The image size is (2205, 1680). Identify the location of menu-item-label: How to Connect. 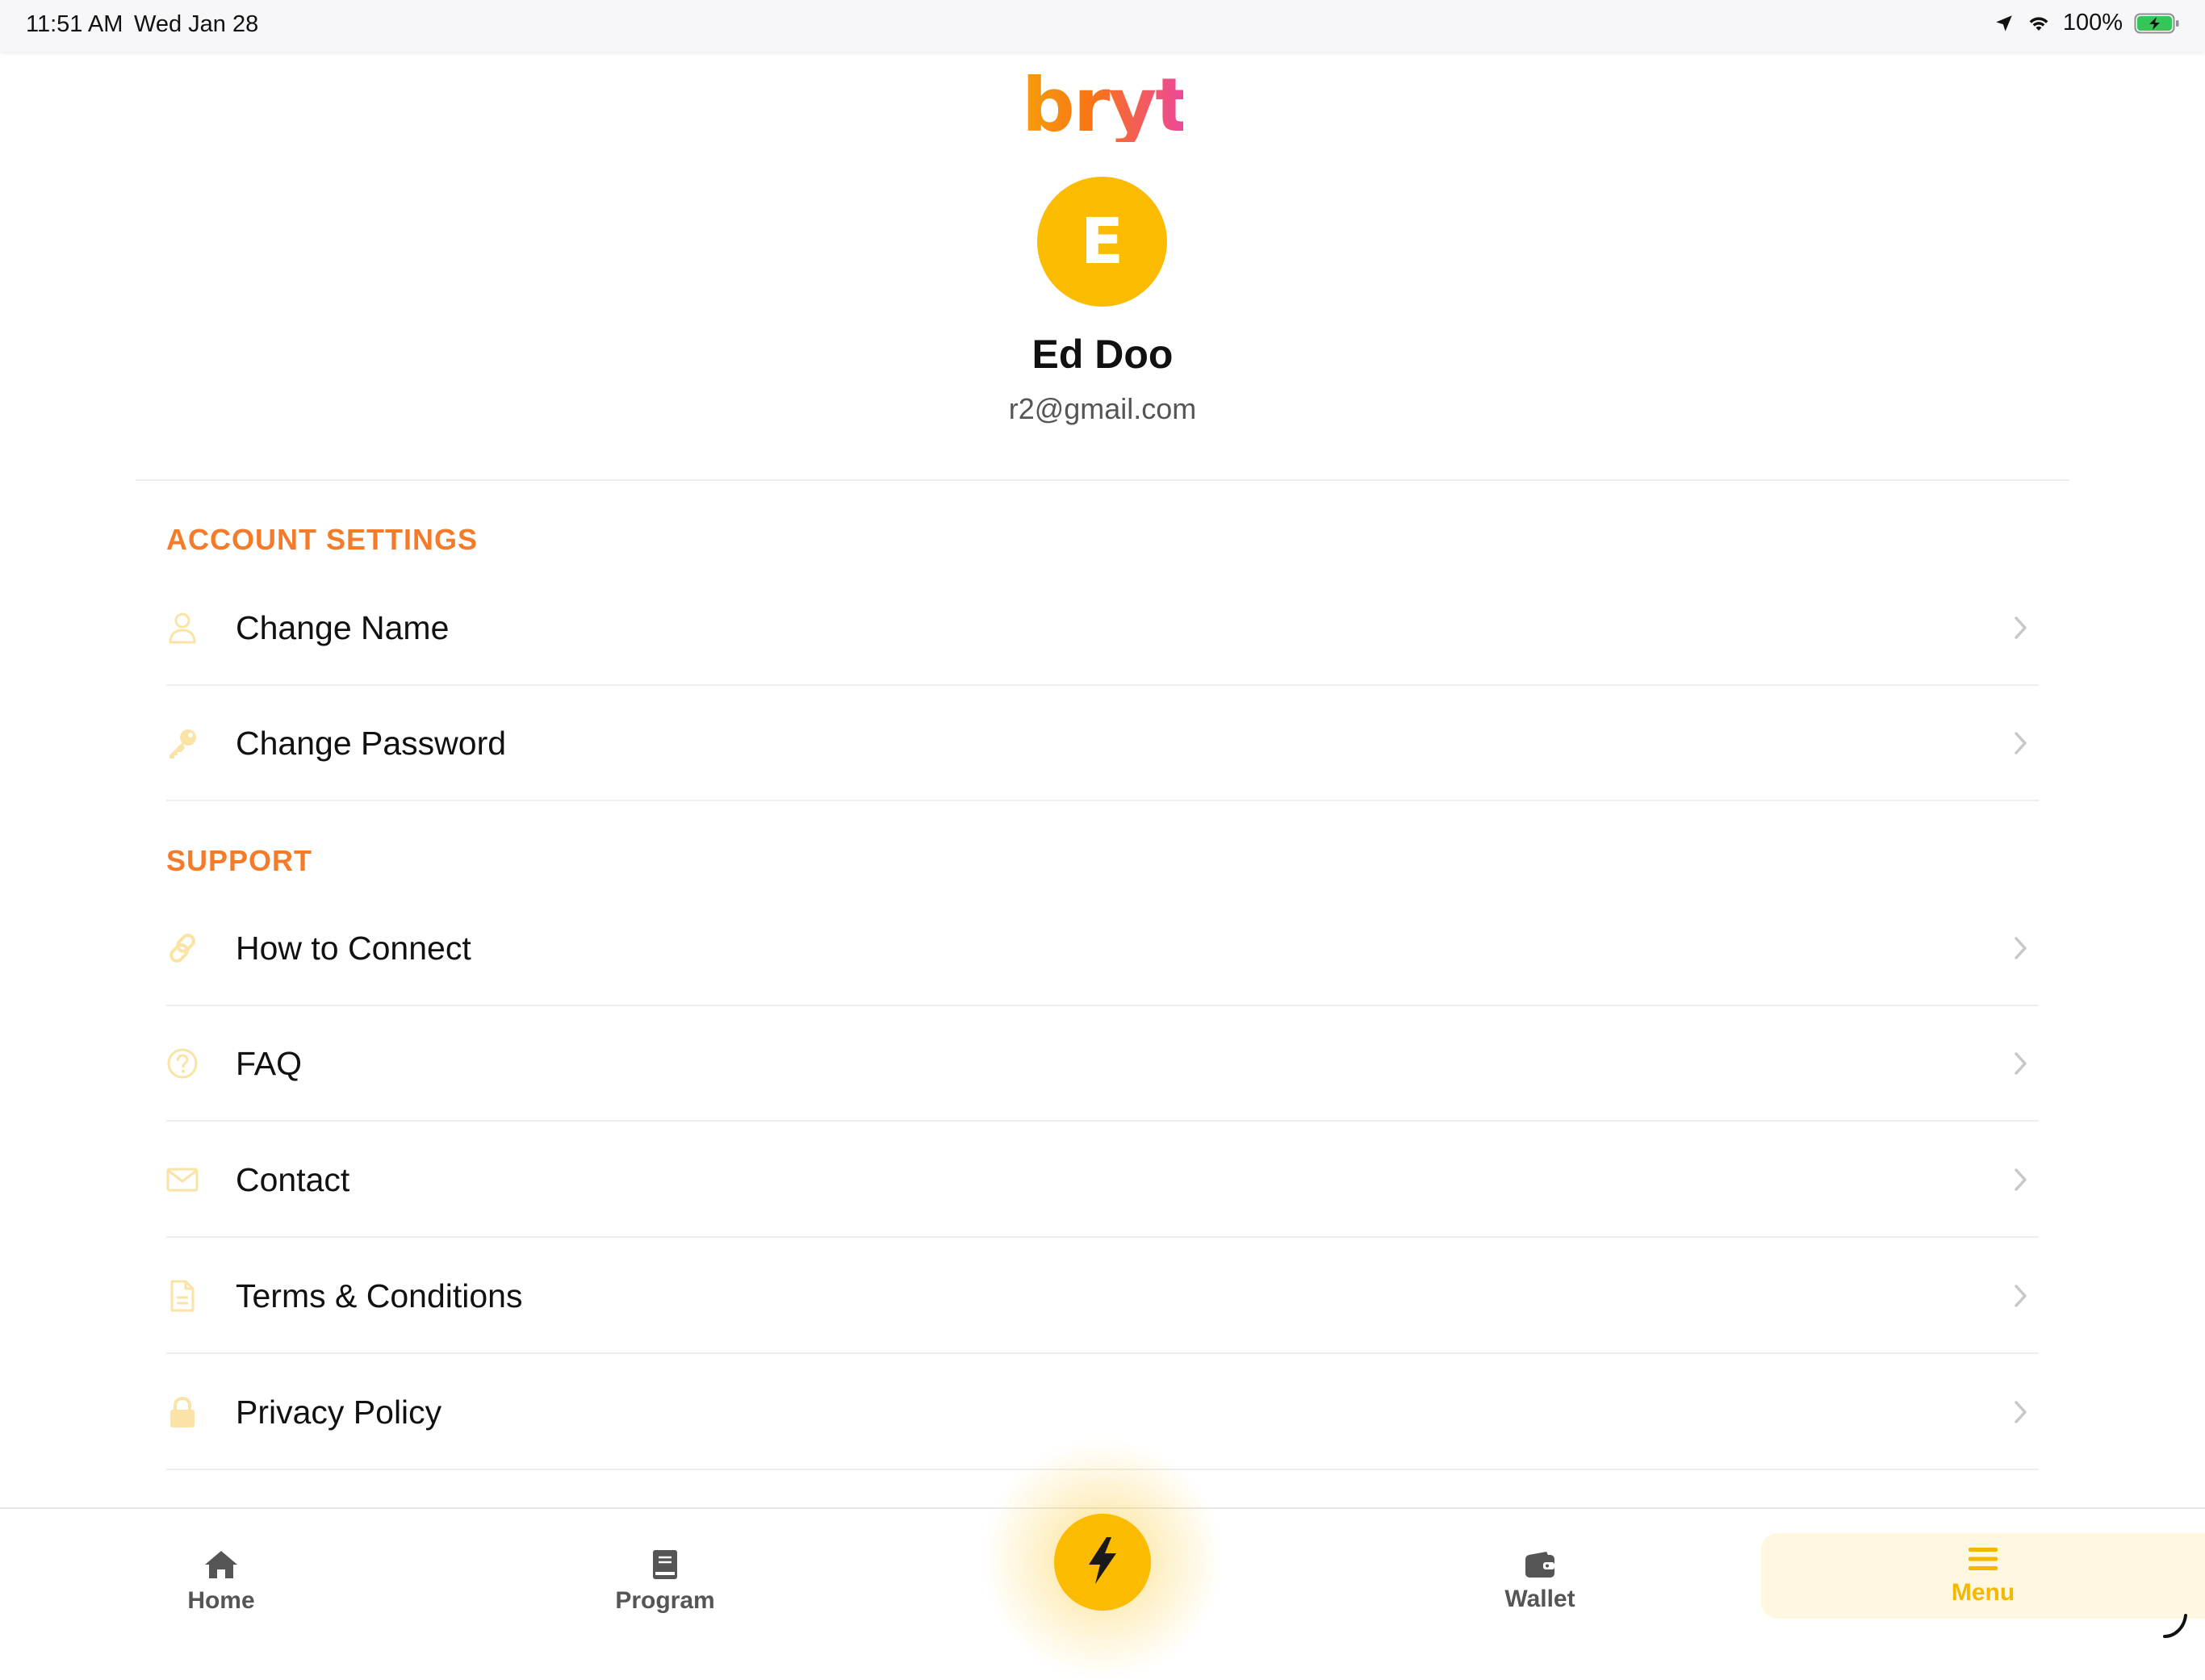
(353, 948).